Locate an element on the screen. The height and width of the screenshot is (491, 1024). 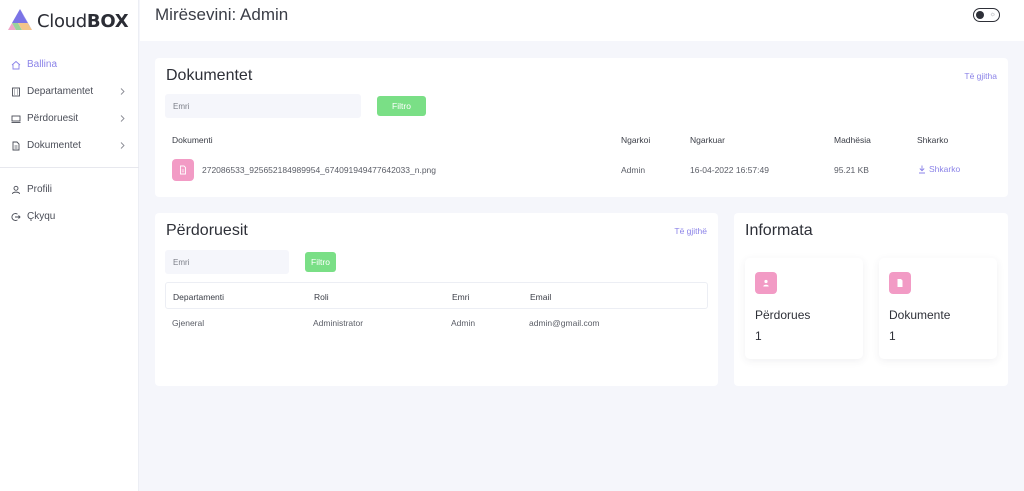
users-search-input is located at coordinates (227, 262).